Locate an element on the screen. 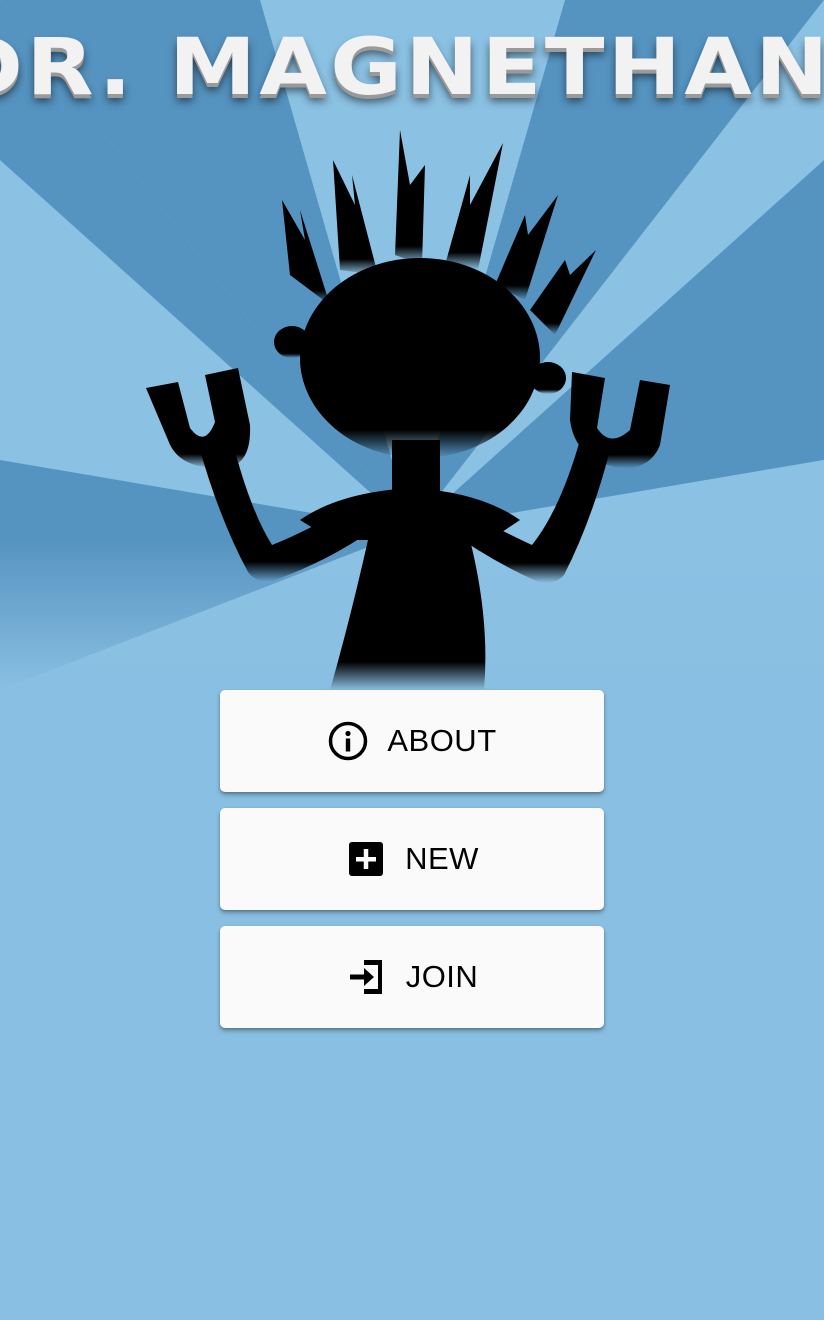 The height and width of the screenshot is (1320, 824). about-label: ABOUT is located at coordinates (442, 740).